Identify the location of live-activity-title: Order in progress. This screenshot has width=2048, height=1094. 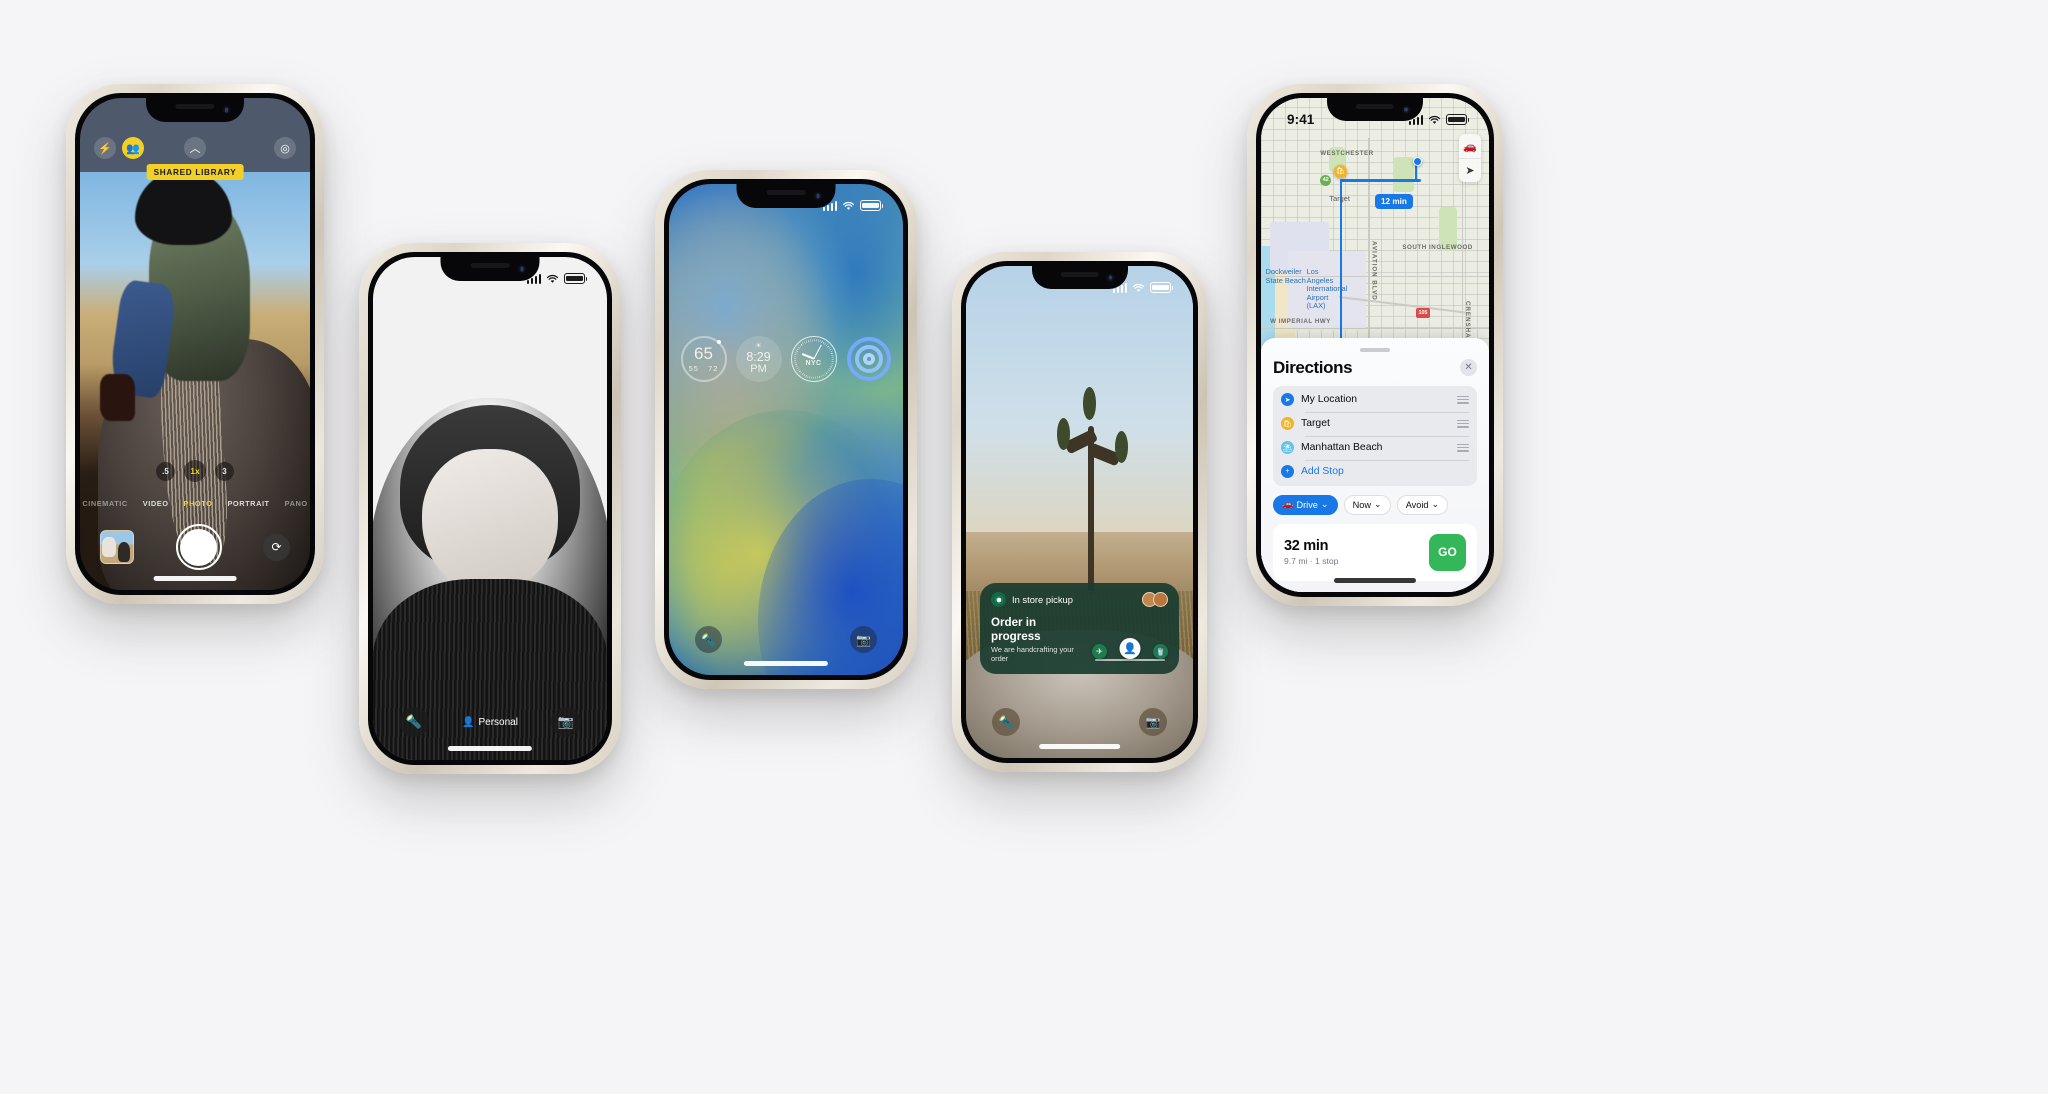
(1016, 629).